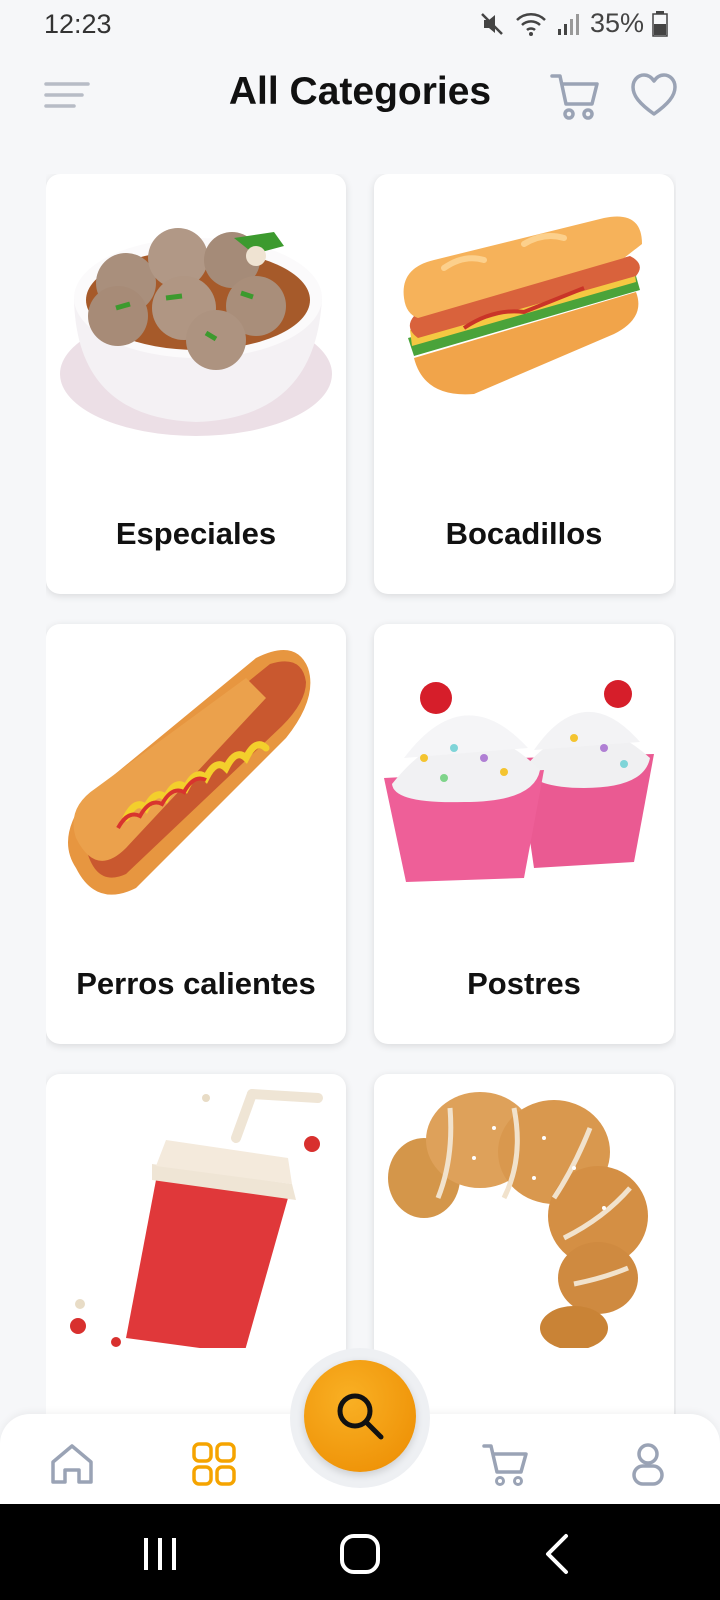 This screenshot has width=720, height=1600. Describe the element at coordinates (214, 1464) in the screenshot. I see `categories-icon` at that location.